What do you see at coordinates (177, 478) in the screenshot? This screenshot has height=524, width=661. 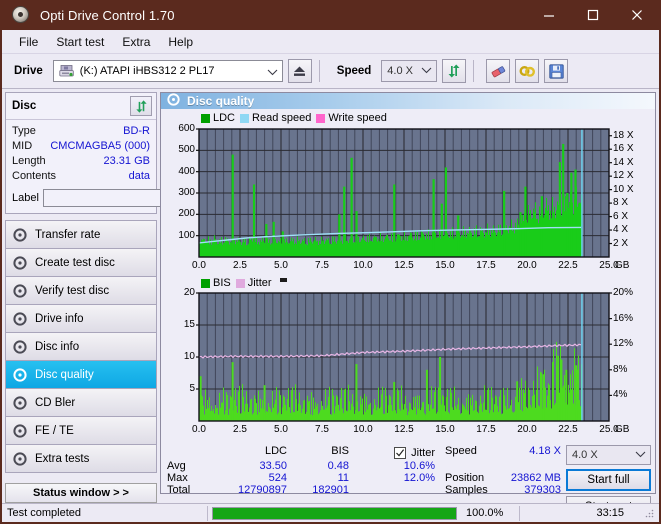 I see `stat-row-max: Max` at bounding box center [177, 478].